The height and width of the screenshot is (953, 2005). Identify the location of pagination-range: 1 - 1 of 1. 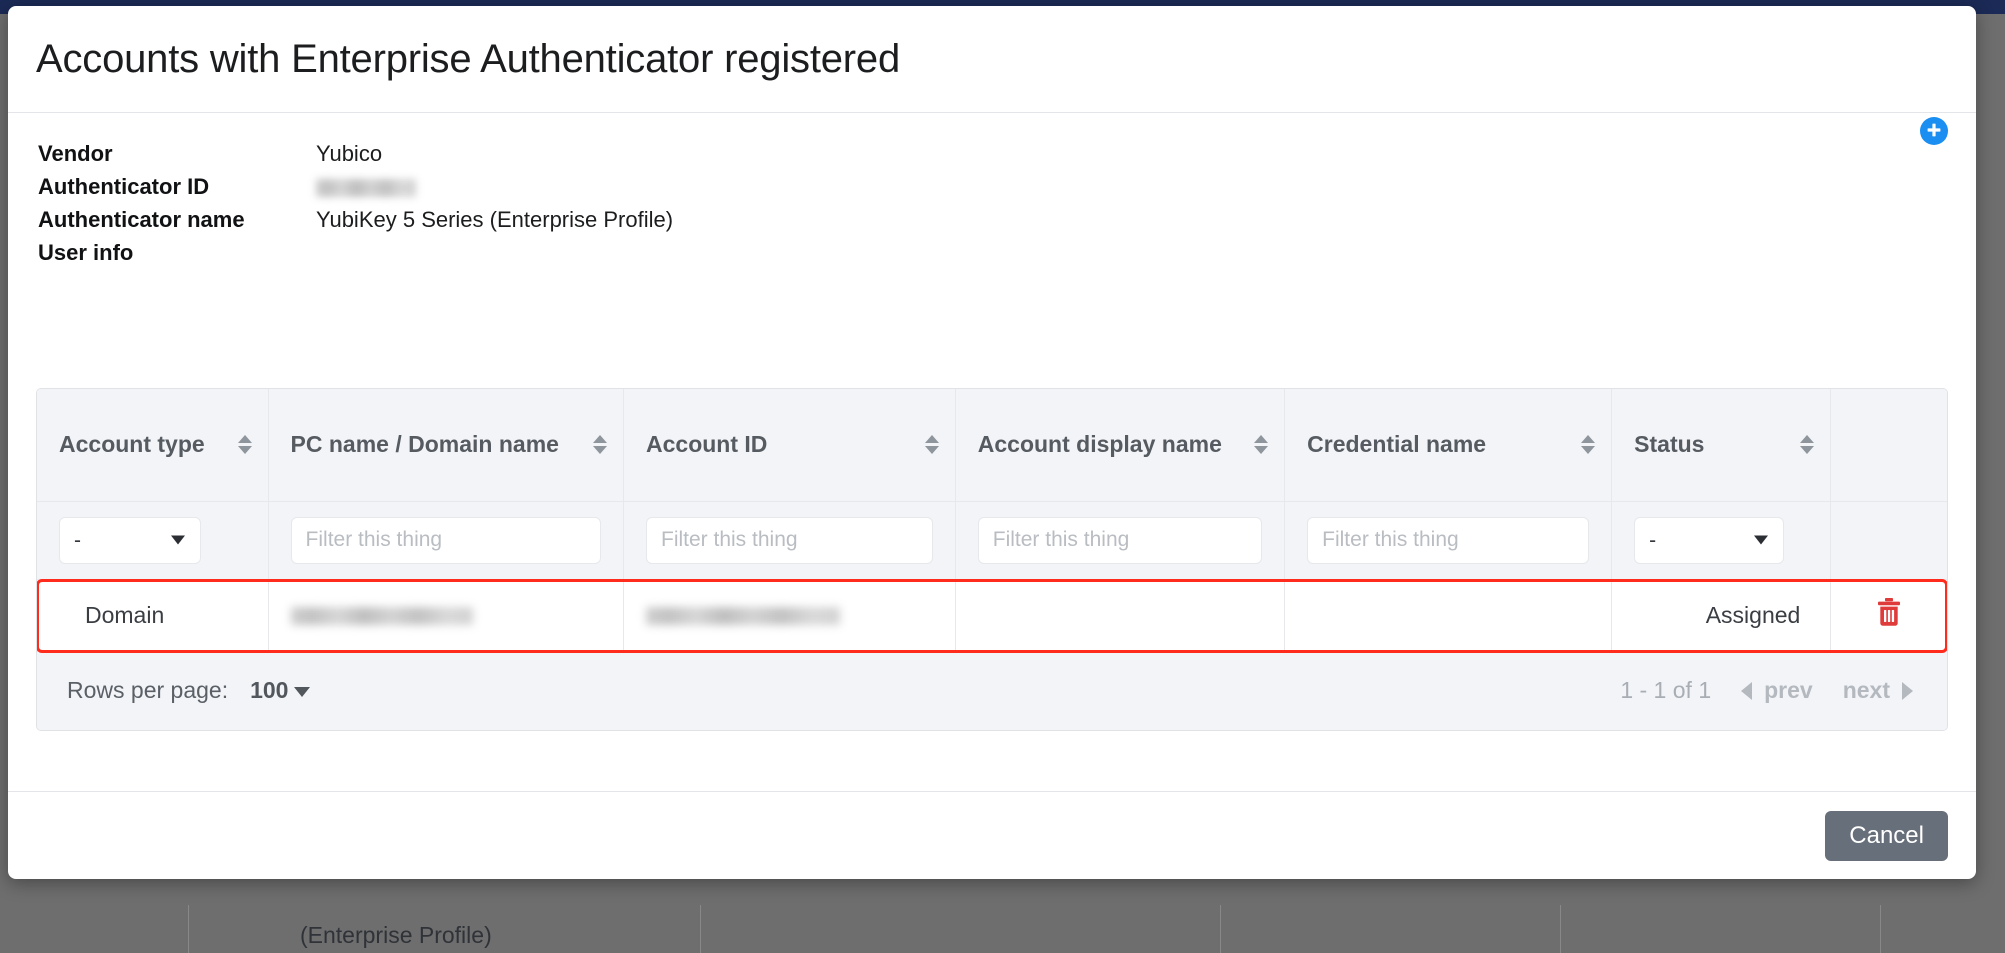
(1666, 690).